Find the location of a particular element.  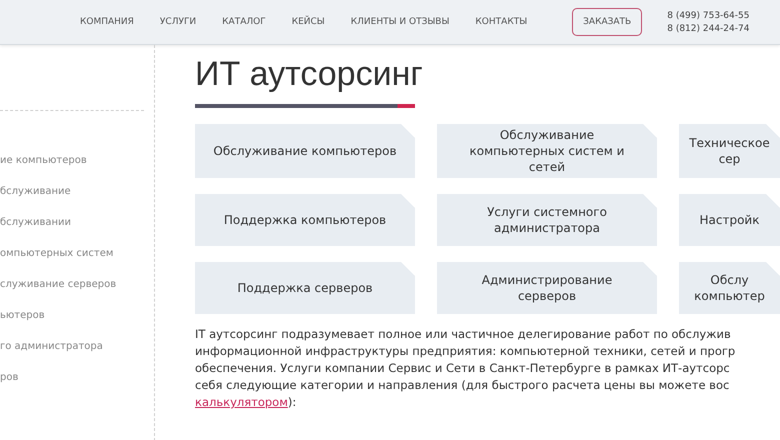

sidebar-link: го администратора is located at coordinates (77, 346).